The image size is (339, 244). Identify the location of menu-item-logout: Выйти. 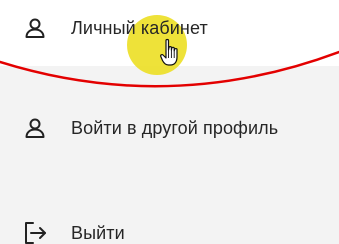
(169, 227).